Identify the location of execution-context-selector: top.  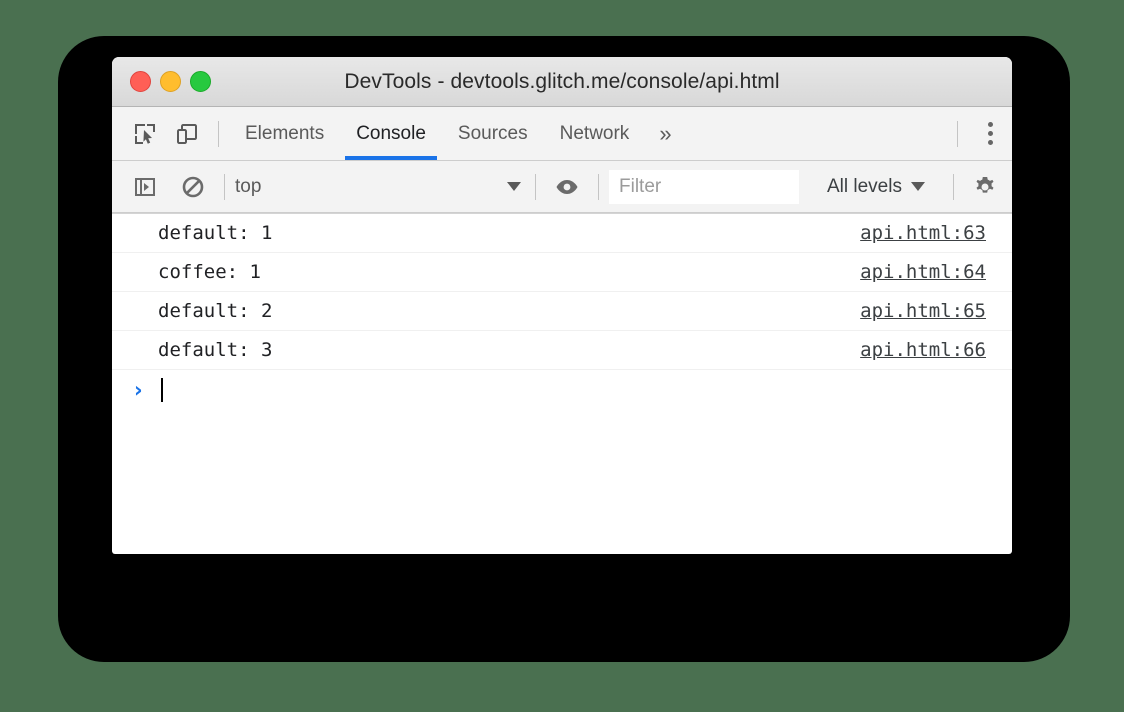
(380, 186).